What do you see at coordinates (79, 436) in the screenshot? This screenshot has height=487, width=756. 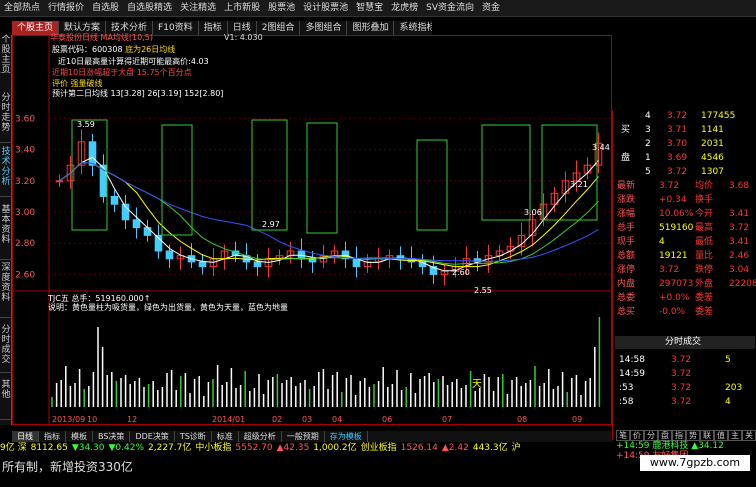 I see `bottom-tab: 模板` at bounding box center [79, 436].